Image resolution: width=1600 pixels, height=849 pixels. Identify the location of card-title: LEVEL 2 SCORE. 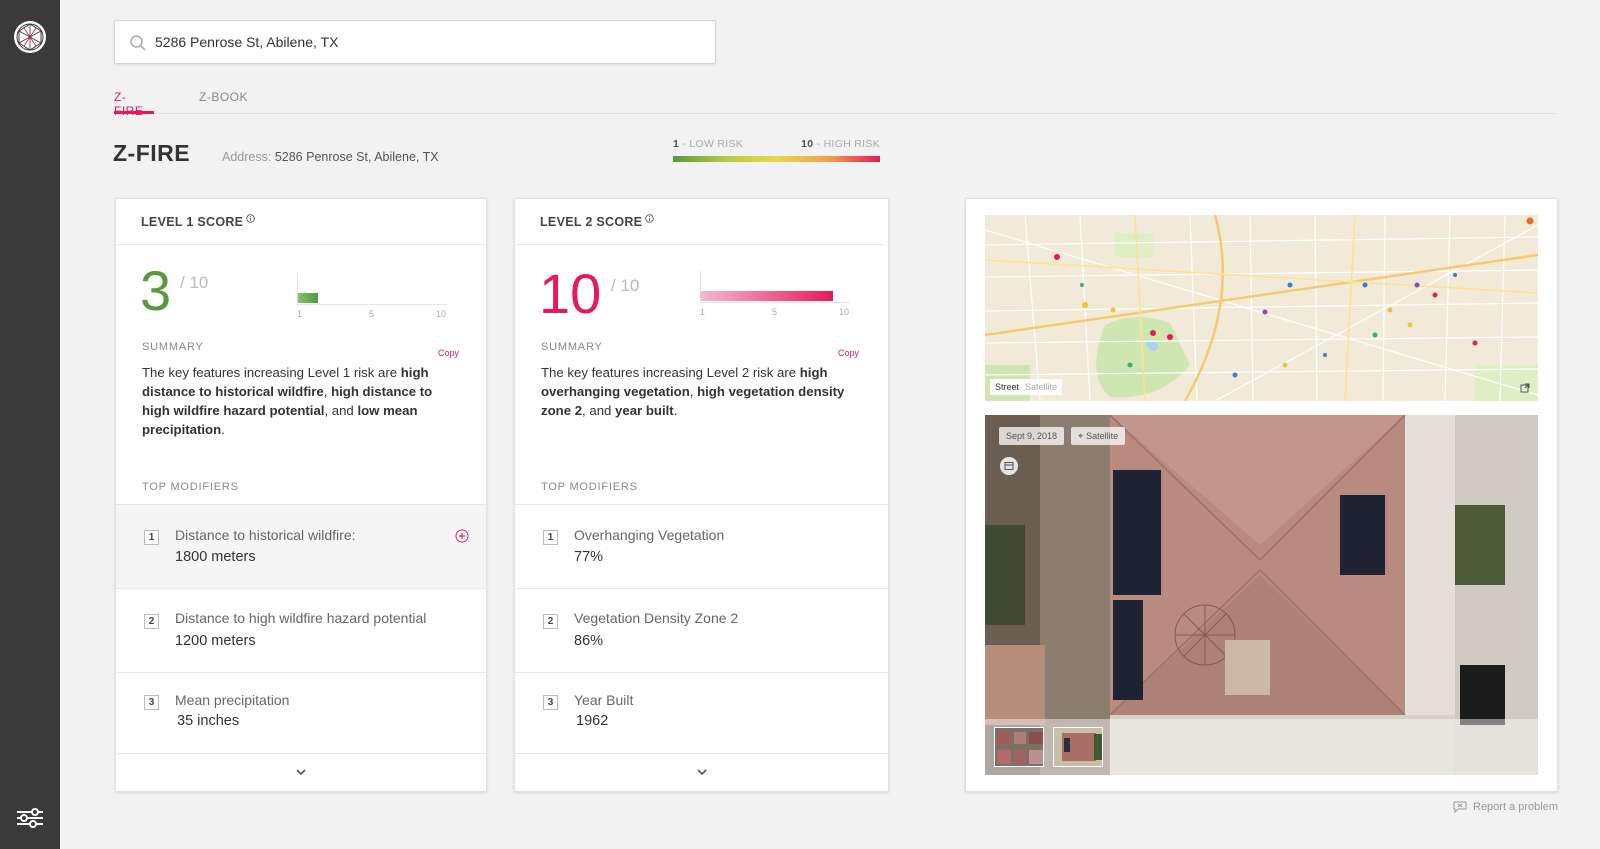
(597, 221).